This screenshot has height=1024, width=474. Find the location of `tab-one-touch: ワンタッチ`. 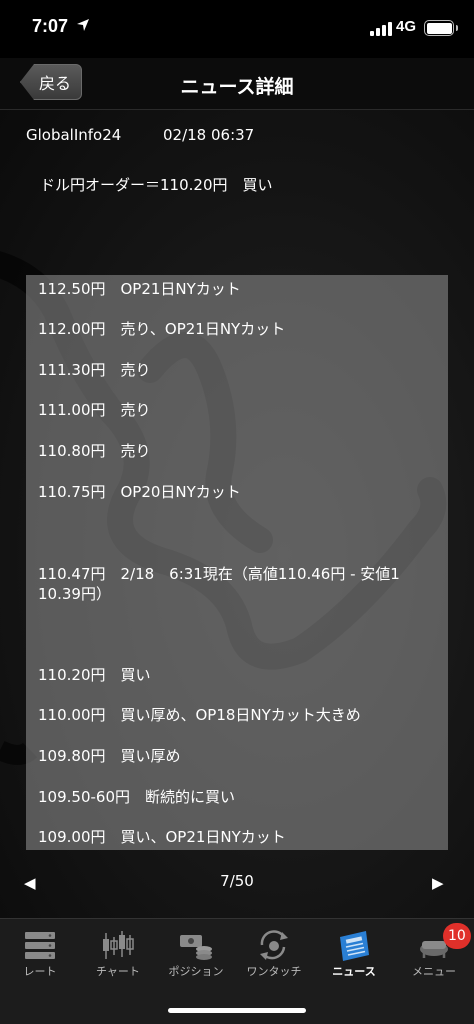

tab-one-touch: ワンタッチ is located at coordinates (274, 955).